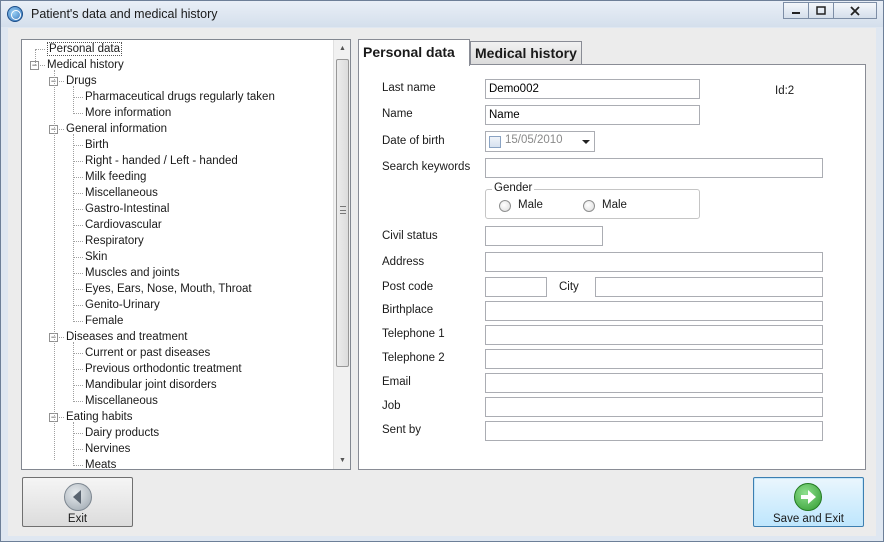 The height and width of the screenshot is (542, 884). What do you see at coordinates (709, 287) in the screenshot?
I see `city-field` at bounding box center [709, 287].